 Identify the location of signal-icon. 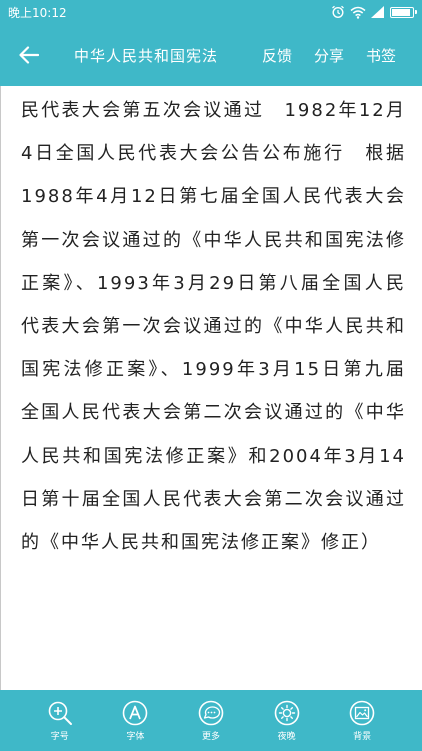
(377, 12).